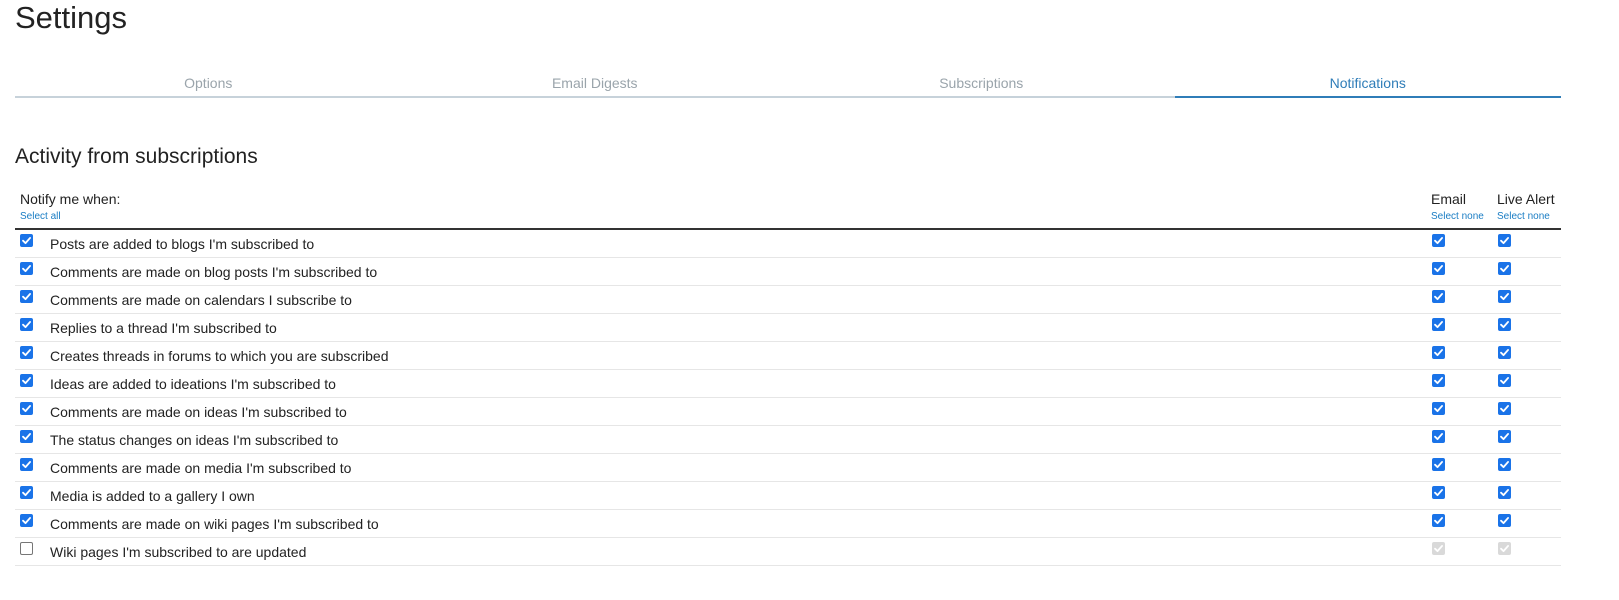  I want to click on live-alert-select-none-link: Select none, so click(1523, 216).